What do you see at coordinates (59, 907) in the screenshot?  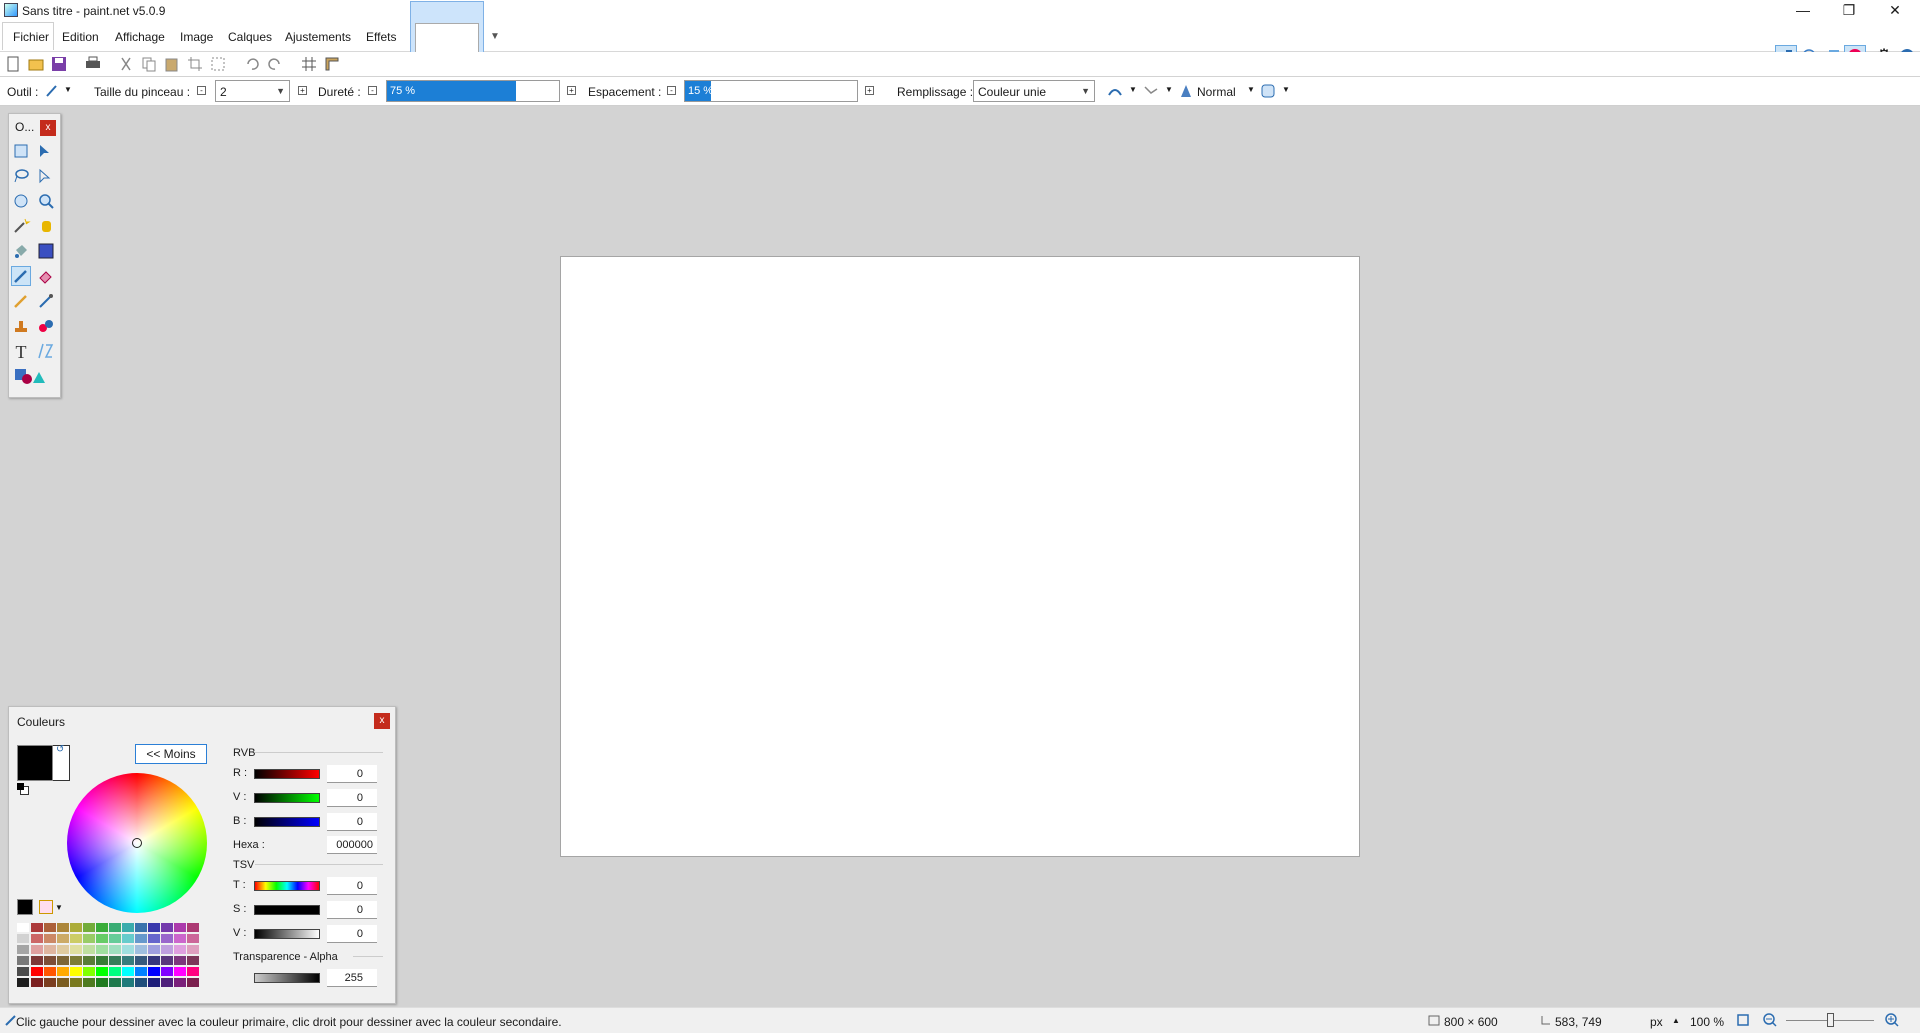 I see `palette-menu-chevron-icon: ▼` at bounding box center [59, 907].